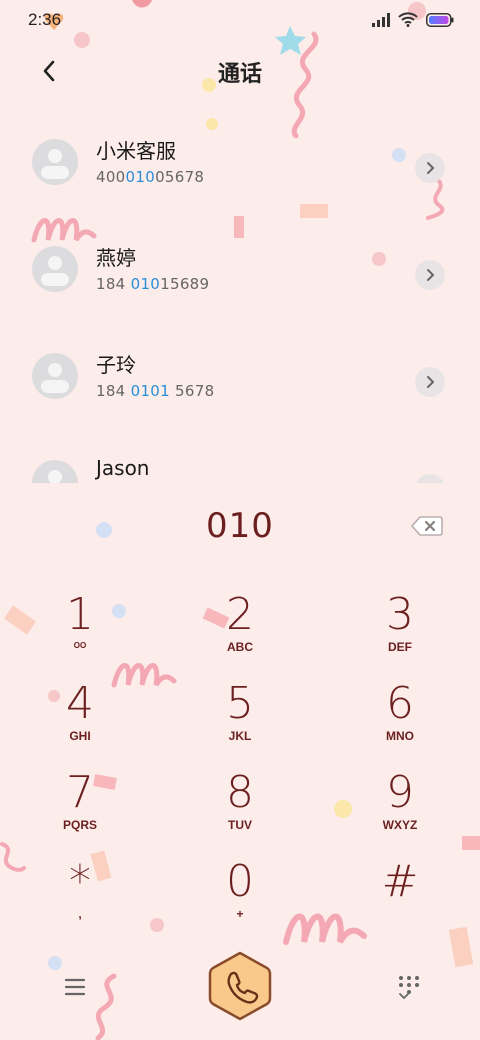  I want to click on contact-row: 小米客服 40001005678, so click(240, 181).